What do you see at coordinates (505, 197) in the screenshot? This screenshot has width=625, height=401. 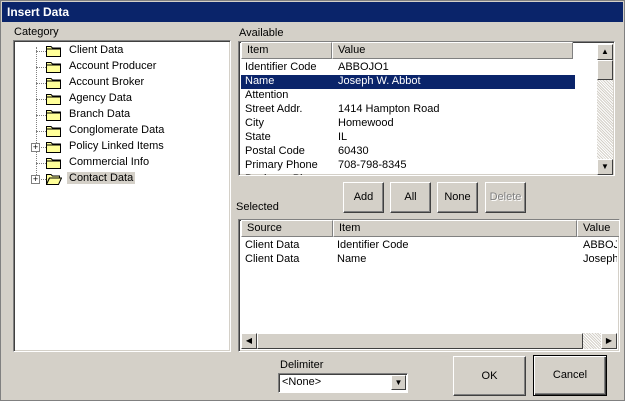 I see `delete-button: Delete` at bounding box center [505, 197].